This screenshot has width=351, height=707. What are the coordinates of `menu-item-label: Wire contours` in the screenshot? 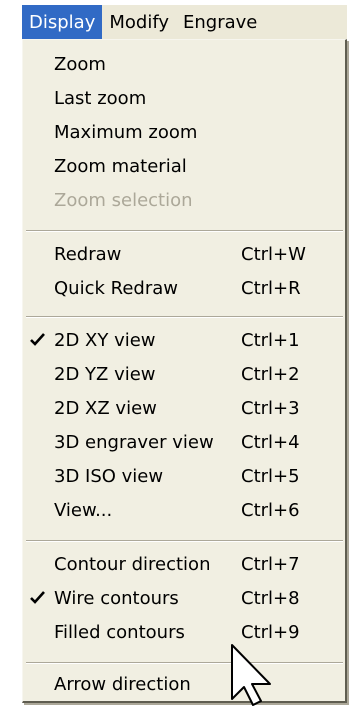 It's located at (116, 598).